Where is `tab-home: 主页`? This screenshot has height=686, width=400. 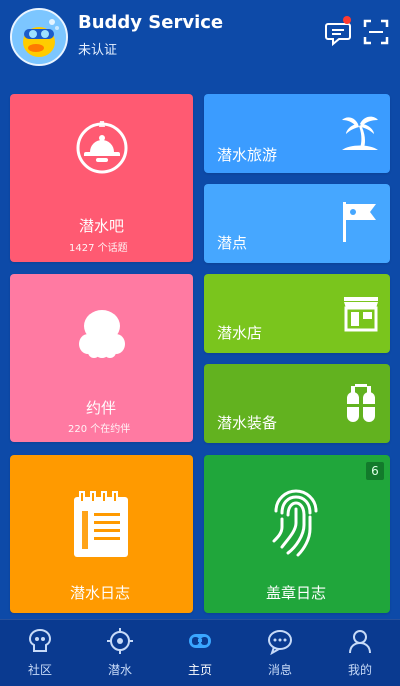 tab-home: 主页 is located at coordinates (200, 653).